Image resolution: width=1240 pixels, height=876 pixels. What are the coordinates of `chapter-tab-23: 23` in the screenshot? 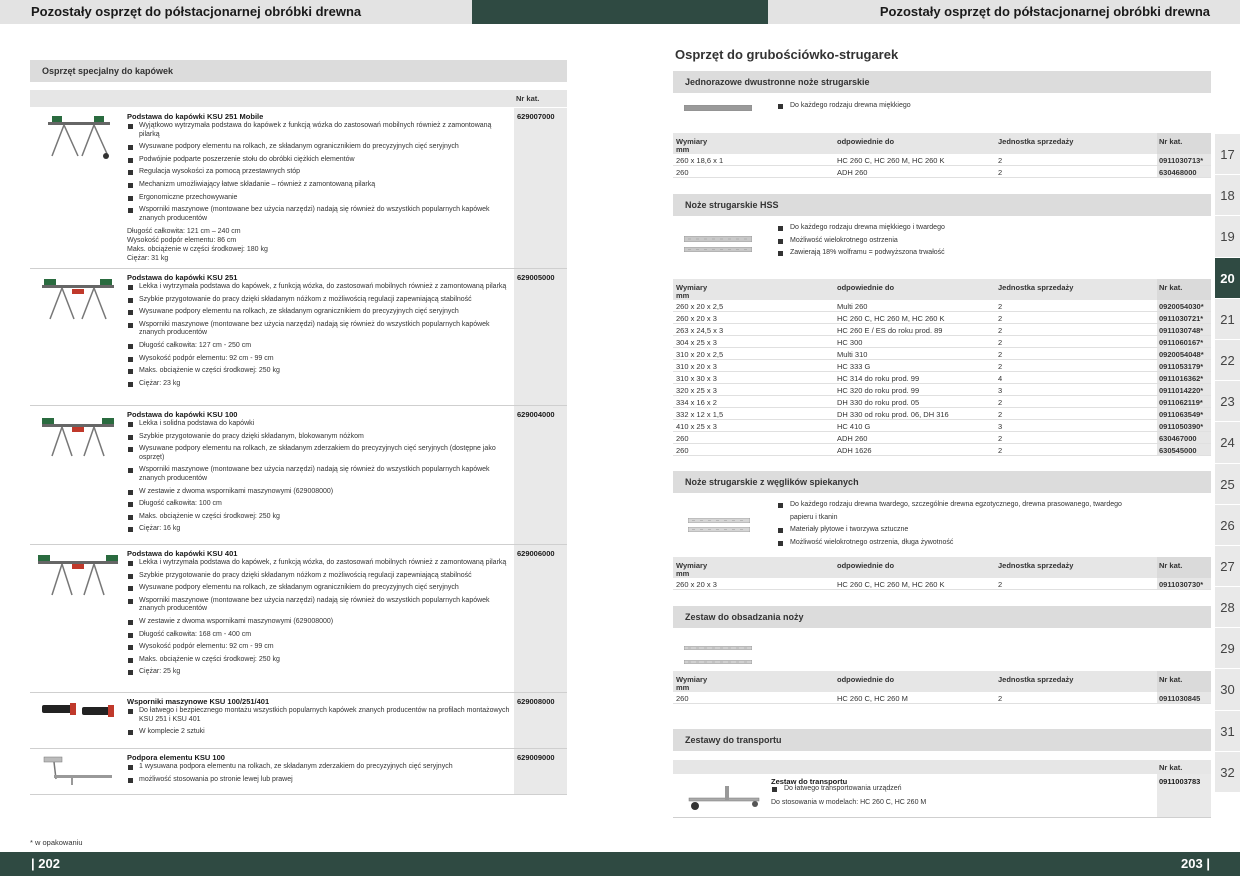 It's located at (1227, 402).